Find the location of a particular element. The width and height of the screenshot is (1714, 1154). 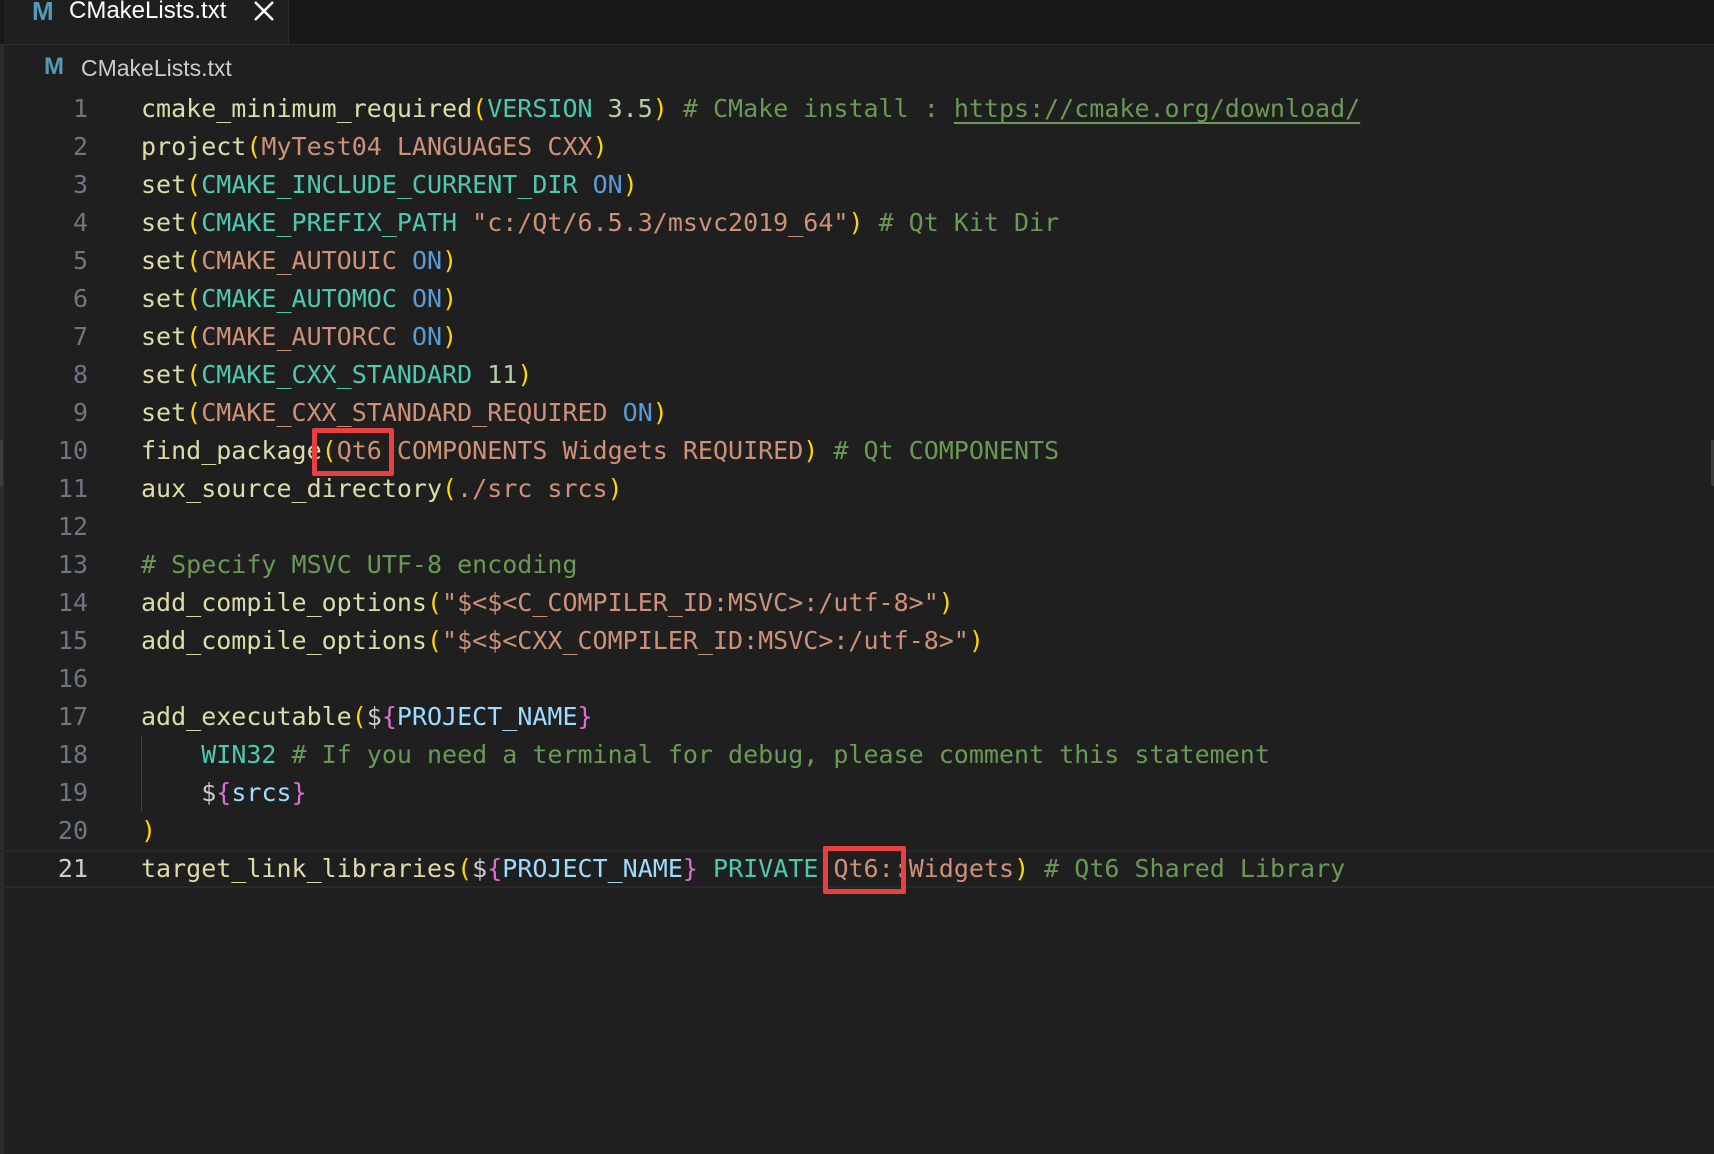

code-line: 6 set(CMAKE_AUTOMOC ON) is located at coordinates (857, 299).